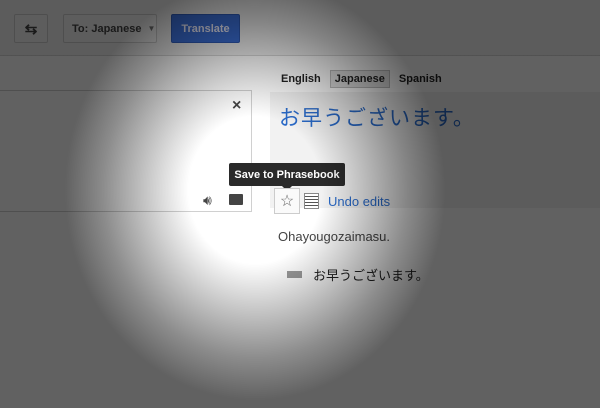 The width and height of the screenshot is (600, 408). Describe the element at coordinates (151, 28) in the screenshot. I see `chevron-down-icon: ▼` at that location.